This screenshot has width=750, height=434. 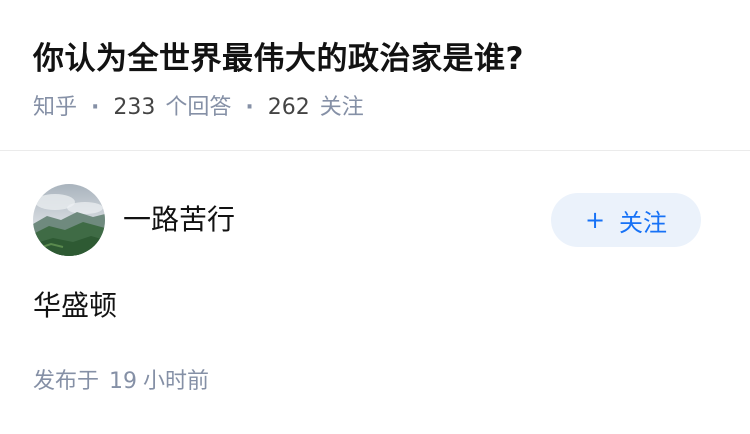 I want to click on follower-count: 262, so click(x=288, y=107).